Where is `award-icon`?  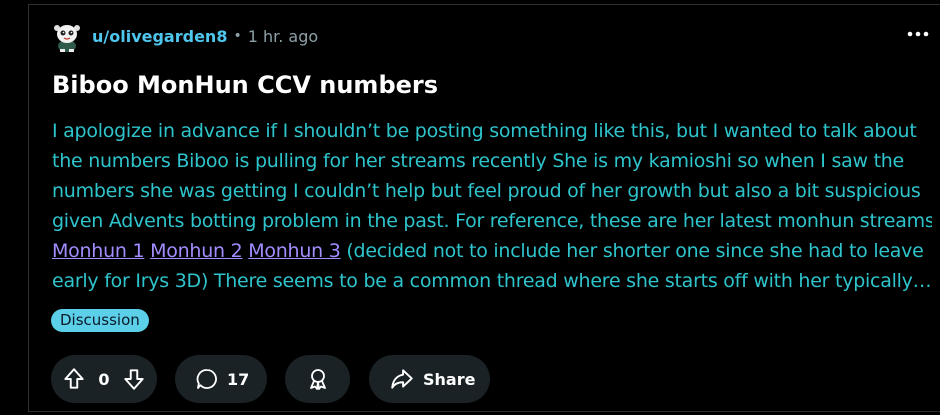 award-icon is located at coordinates (318, 379).